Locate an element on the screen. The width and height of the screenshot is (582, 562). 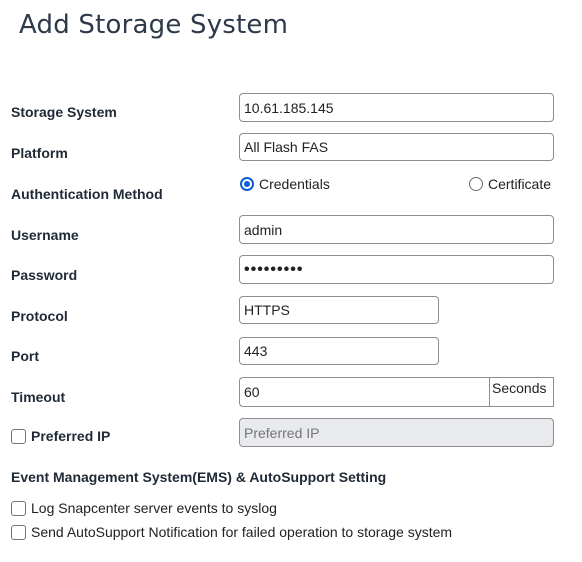
preferred-ip-checkbox: Preferred IP is located at coordinates (60, 436).